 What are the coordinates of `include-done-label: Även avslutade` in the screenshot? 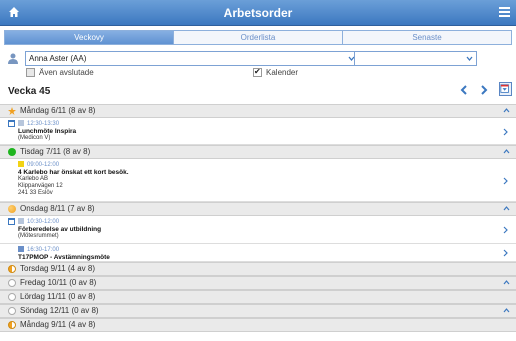 It's located at (66, 72).